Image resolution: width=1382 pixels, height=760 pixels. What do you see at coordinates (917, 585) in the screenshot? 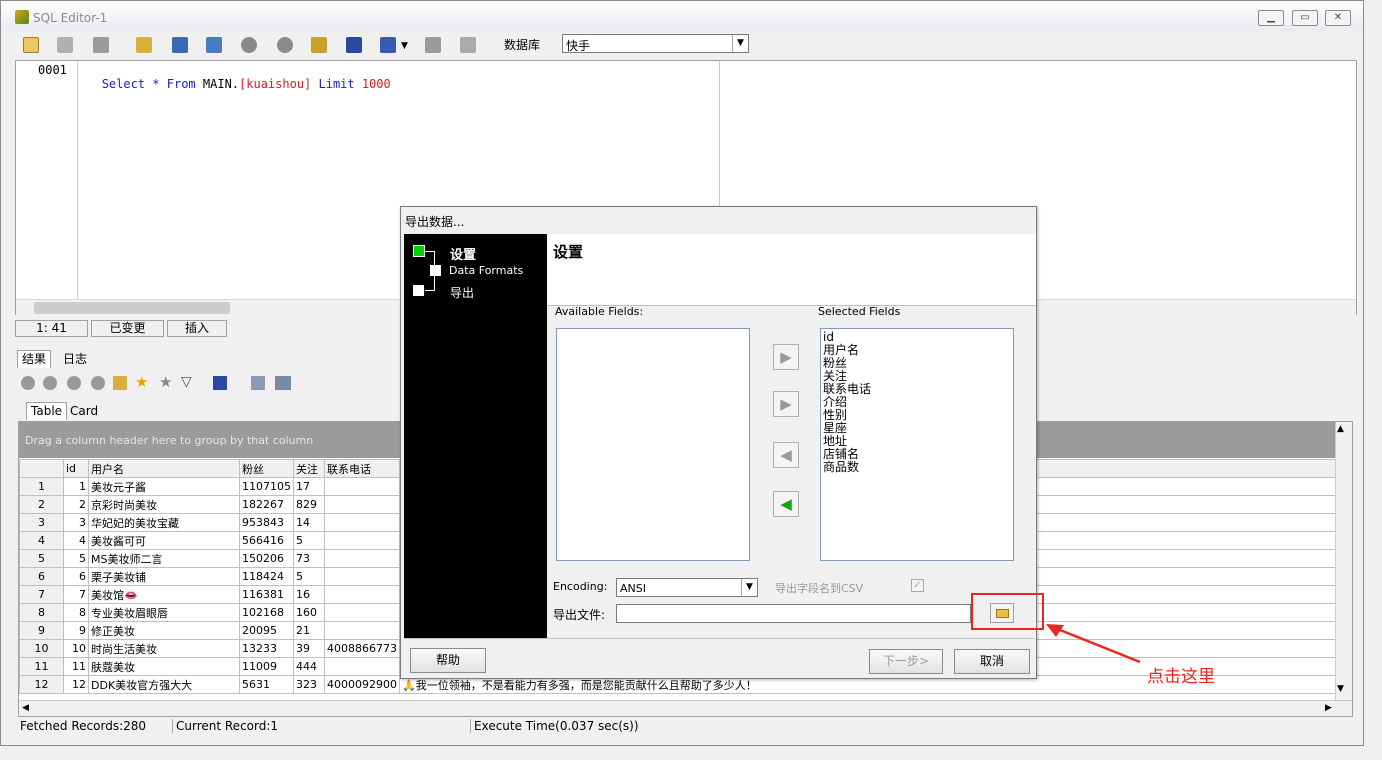
I see `csv-header-checkbox: ✓` at bounding box center [917, 585].